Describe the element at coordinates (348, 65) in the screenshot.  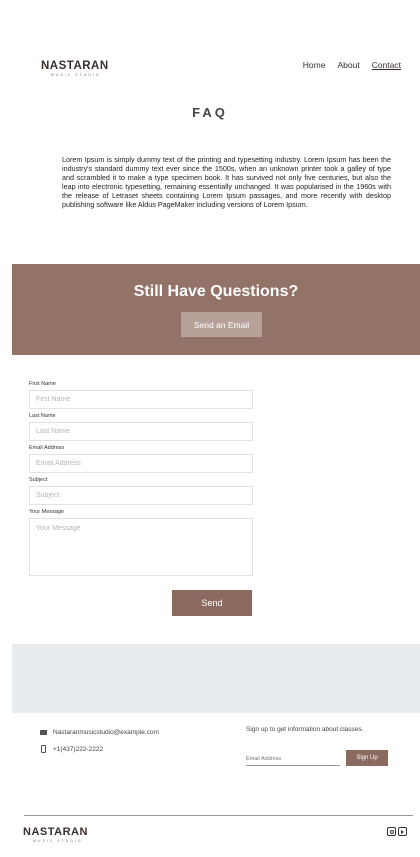
I see `nav-about: About` at that location.